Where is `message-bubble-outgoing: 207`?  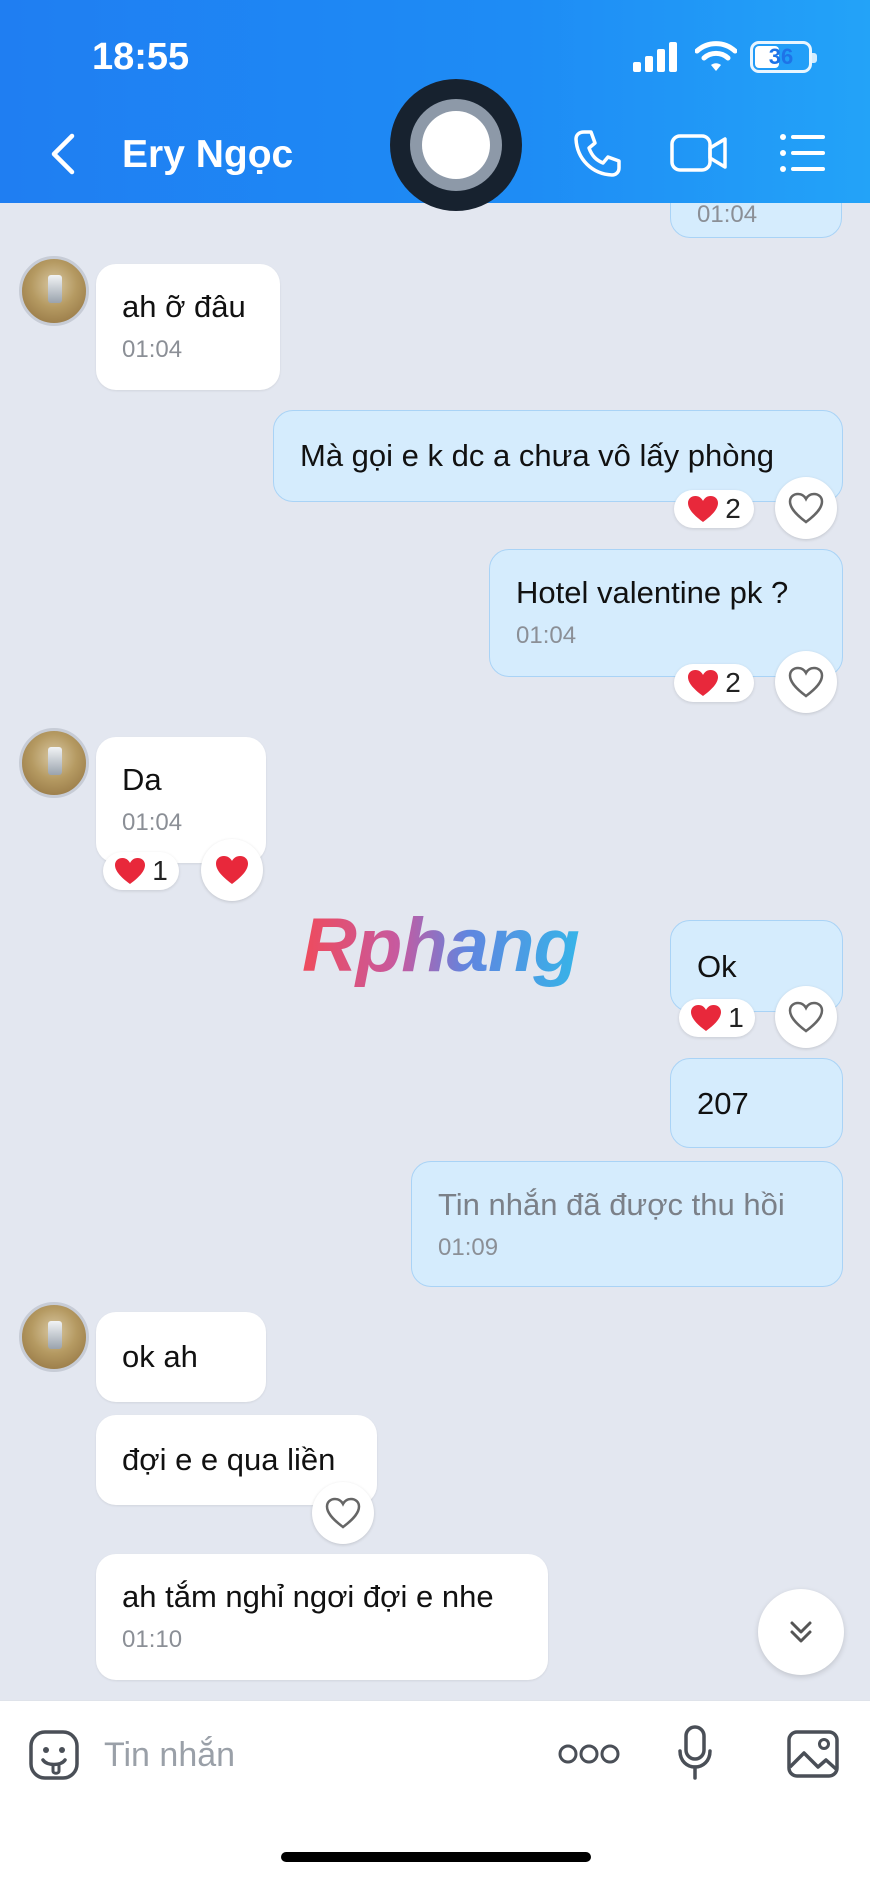 message-bubble-outgoing: 207 is located at coordinates (756, 1103).